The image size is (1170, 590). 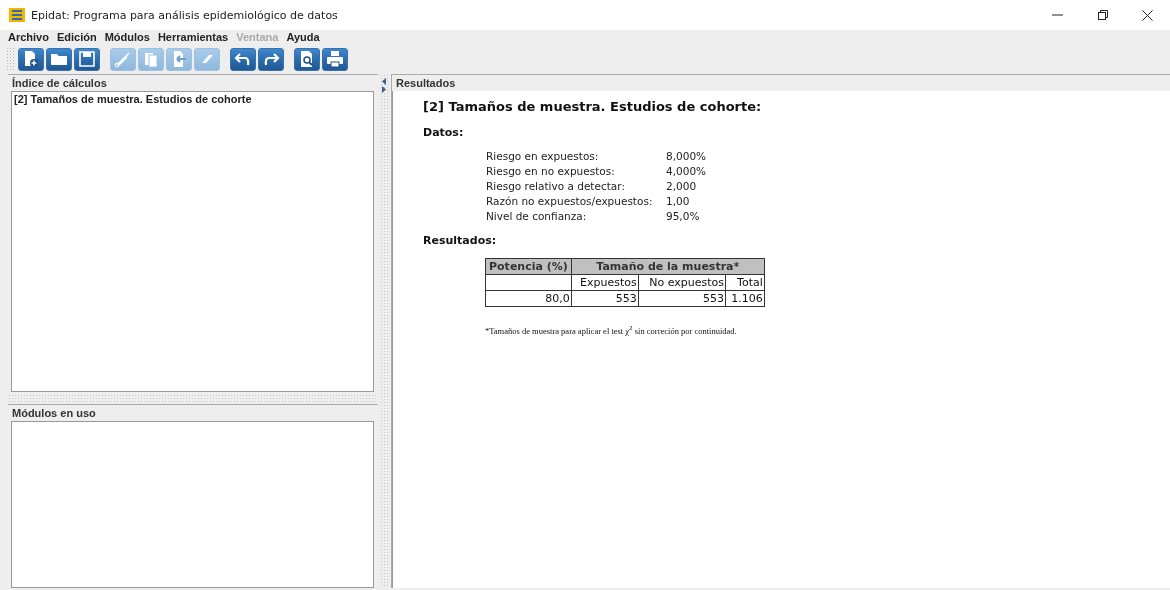 What do you see at coordinates (1147, 15) in the screenshot?
I see `close-icon` at bounding box center [1147, 15].